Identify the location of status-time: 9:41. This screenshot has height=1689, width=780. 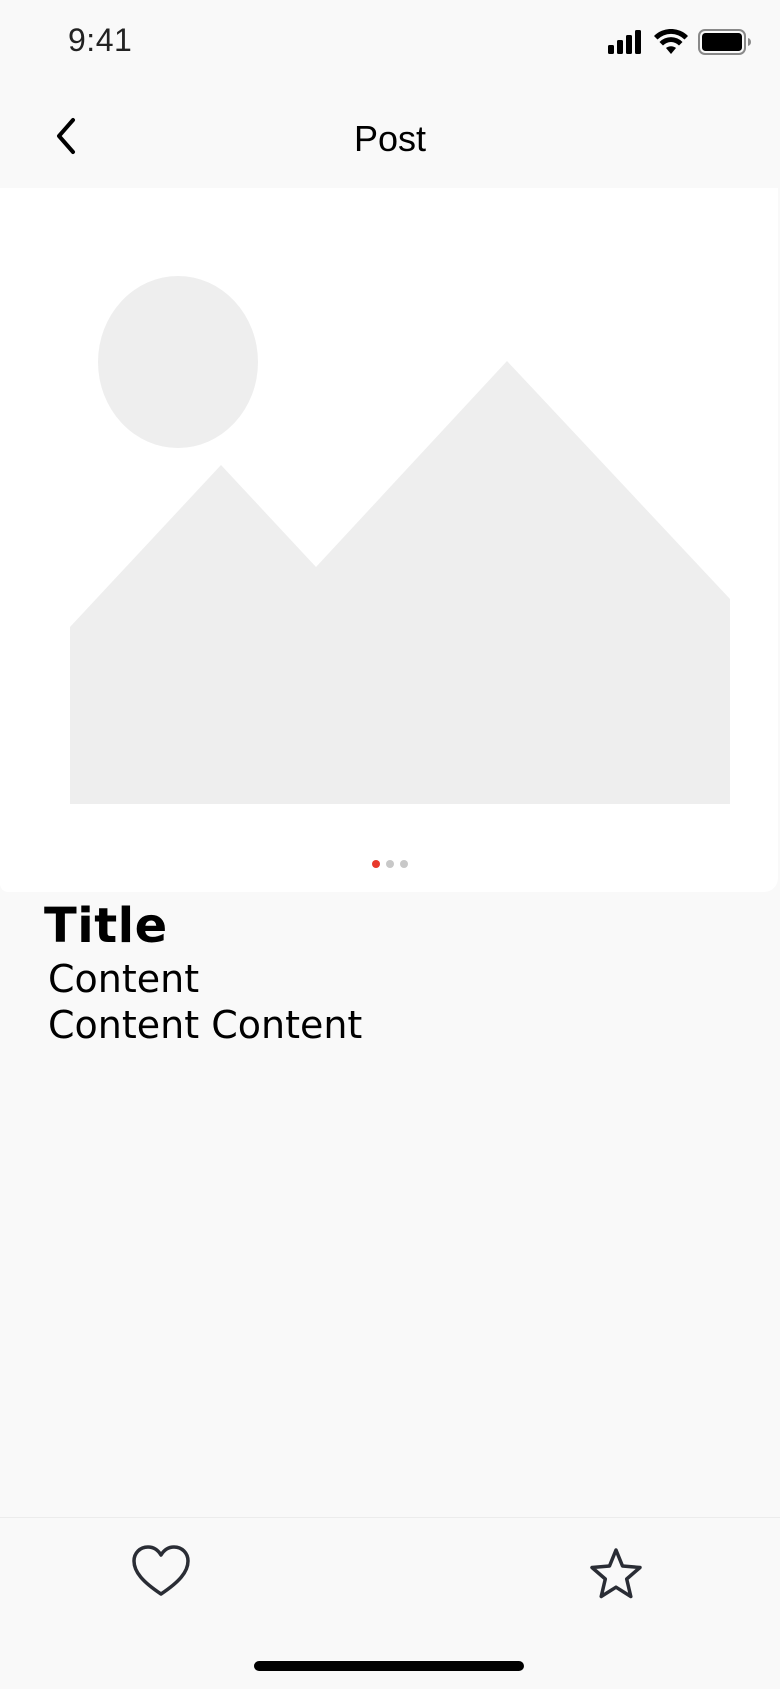
(100, 40).